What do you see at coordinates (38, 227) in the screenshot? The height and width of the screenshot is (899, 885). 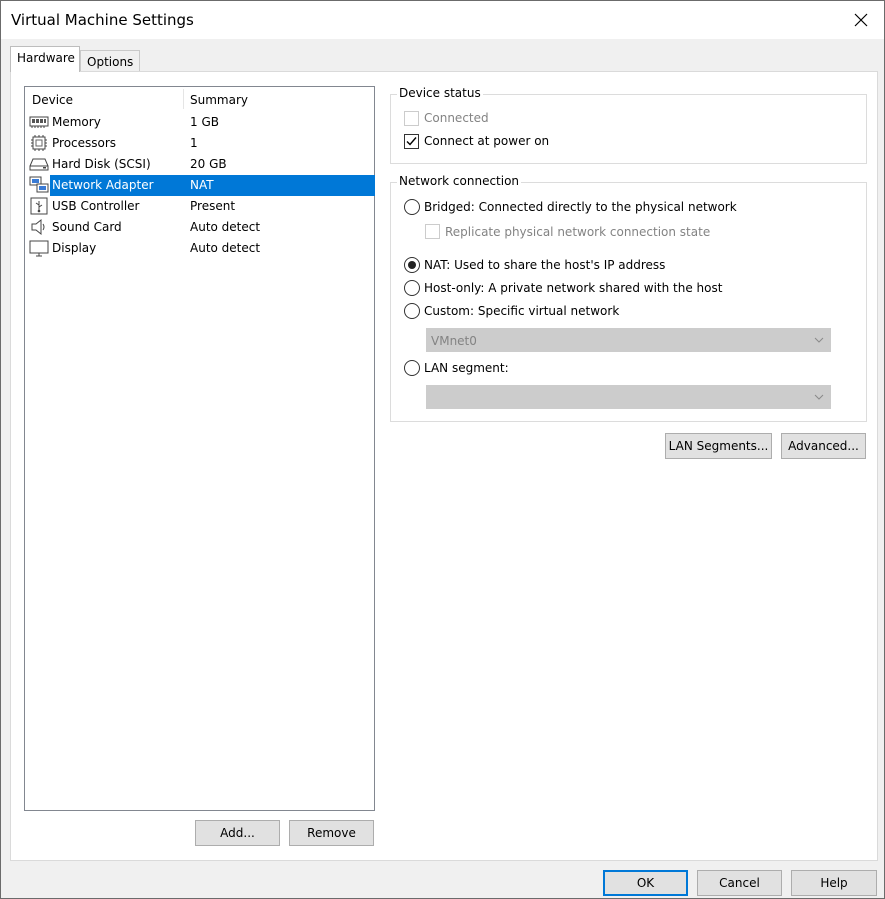 I see `speaker-icon` at bounding box center [38, 227].